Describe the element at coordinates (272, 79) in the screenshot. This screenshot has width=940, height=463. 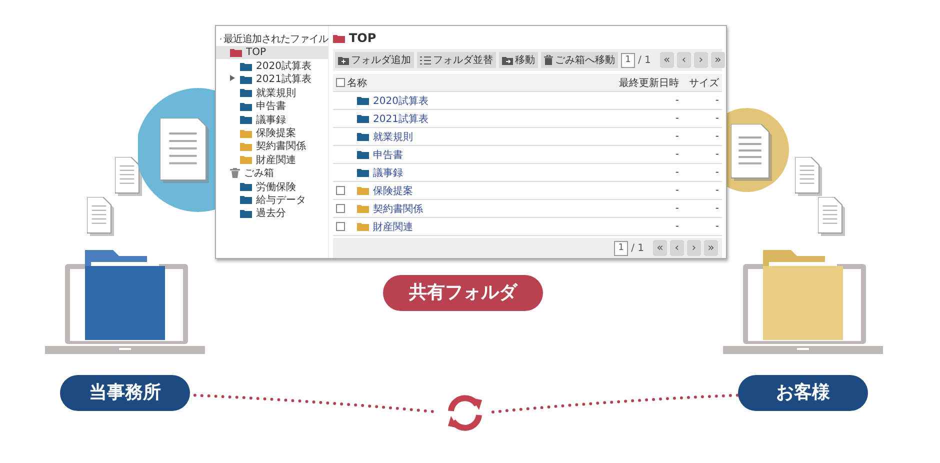
I see `tree-item: 2021試算表` at that location.